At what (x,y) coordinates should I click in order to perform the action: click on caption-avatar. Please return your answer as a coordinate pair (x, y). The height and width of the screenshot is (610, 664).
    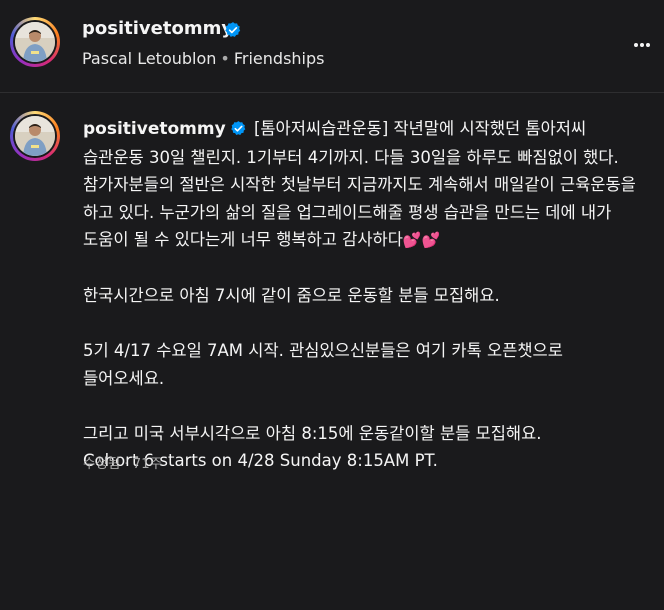
    Looking at the image, I should click on (35, 136).